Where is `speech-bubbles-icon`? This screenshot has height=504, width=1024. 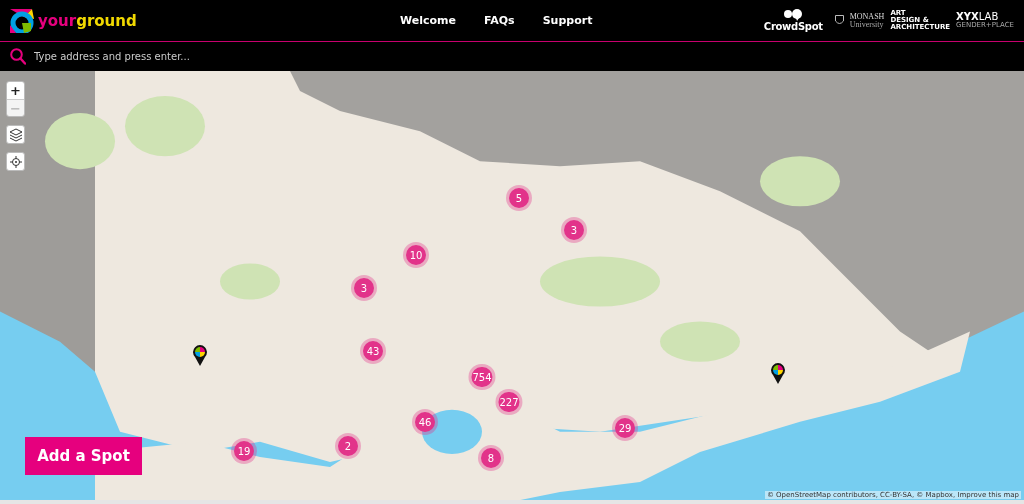 speech-bubbles-icon is located at coordinates (793, 15).